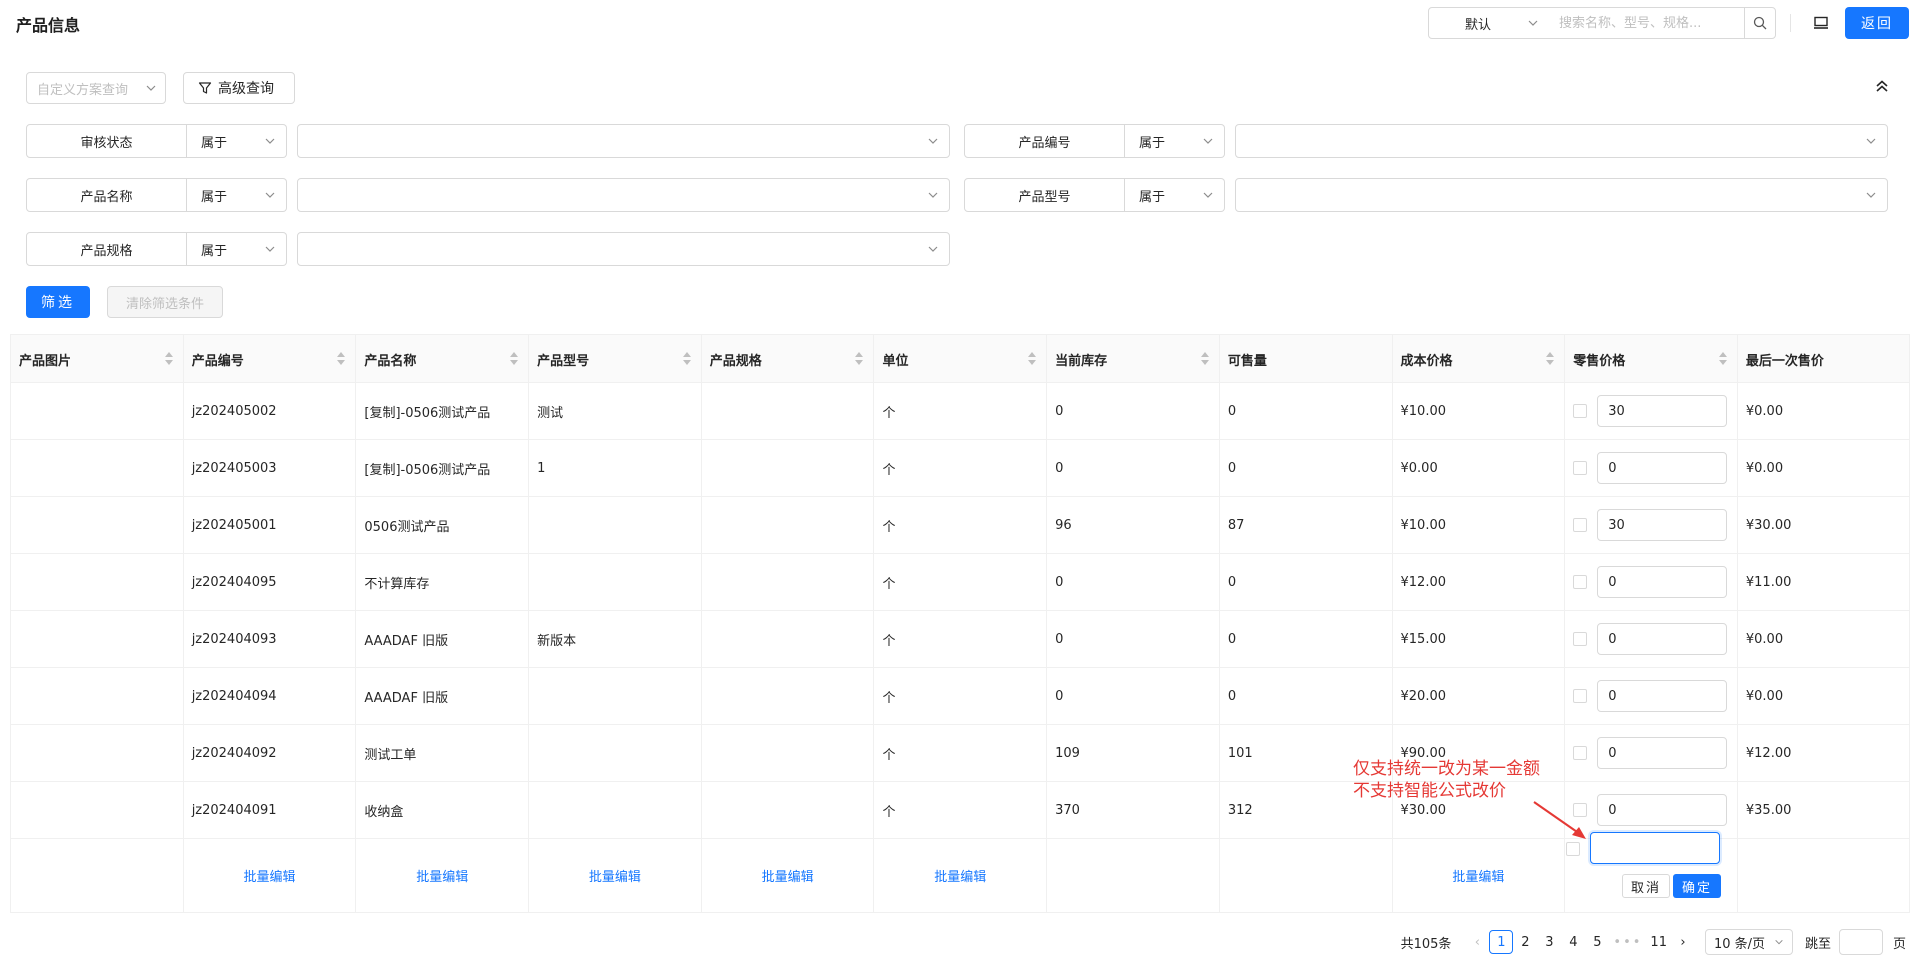 This screenshot has width=1920, height=969. I want to click on cell-code: jz202404092, so click(270, 753).